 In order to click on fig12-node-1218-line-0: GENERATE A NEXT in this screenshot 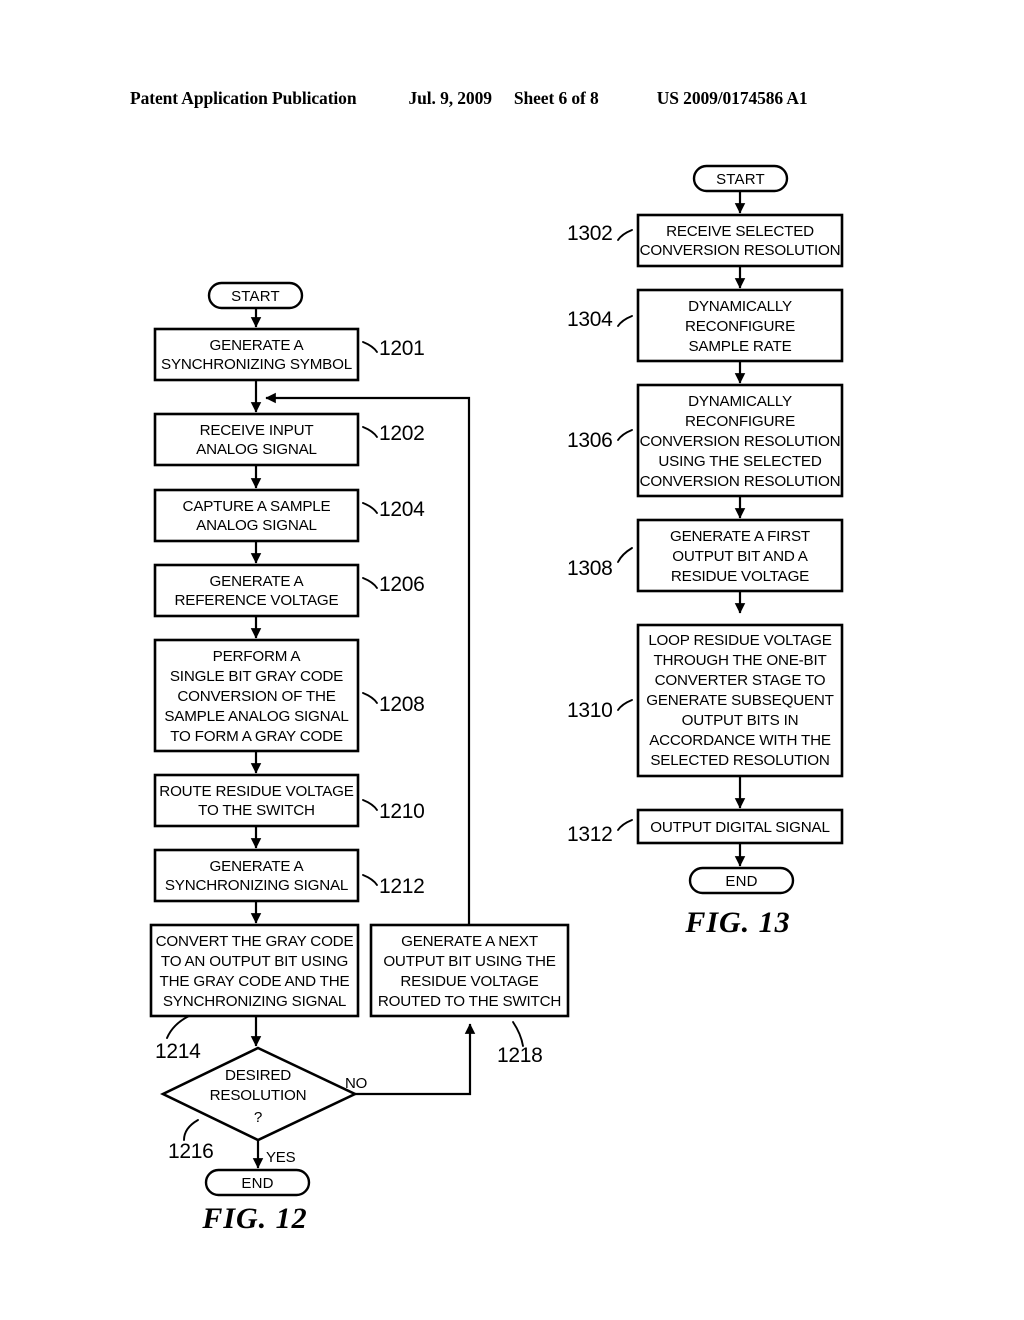, I will do `click(469, 941)`.